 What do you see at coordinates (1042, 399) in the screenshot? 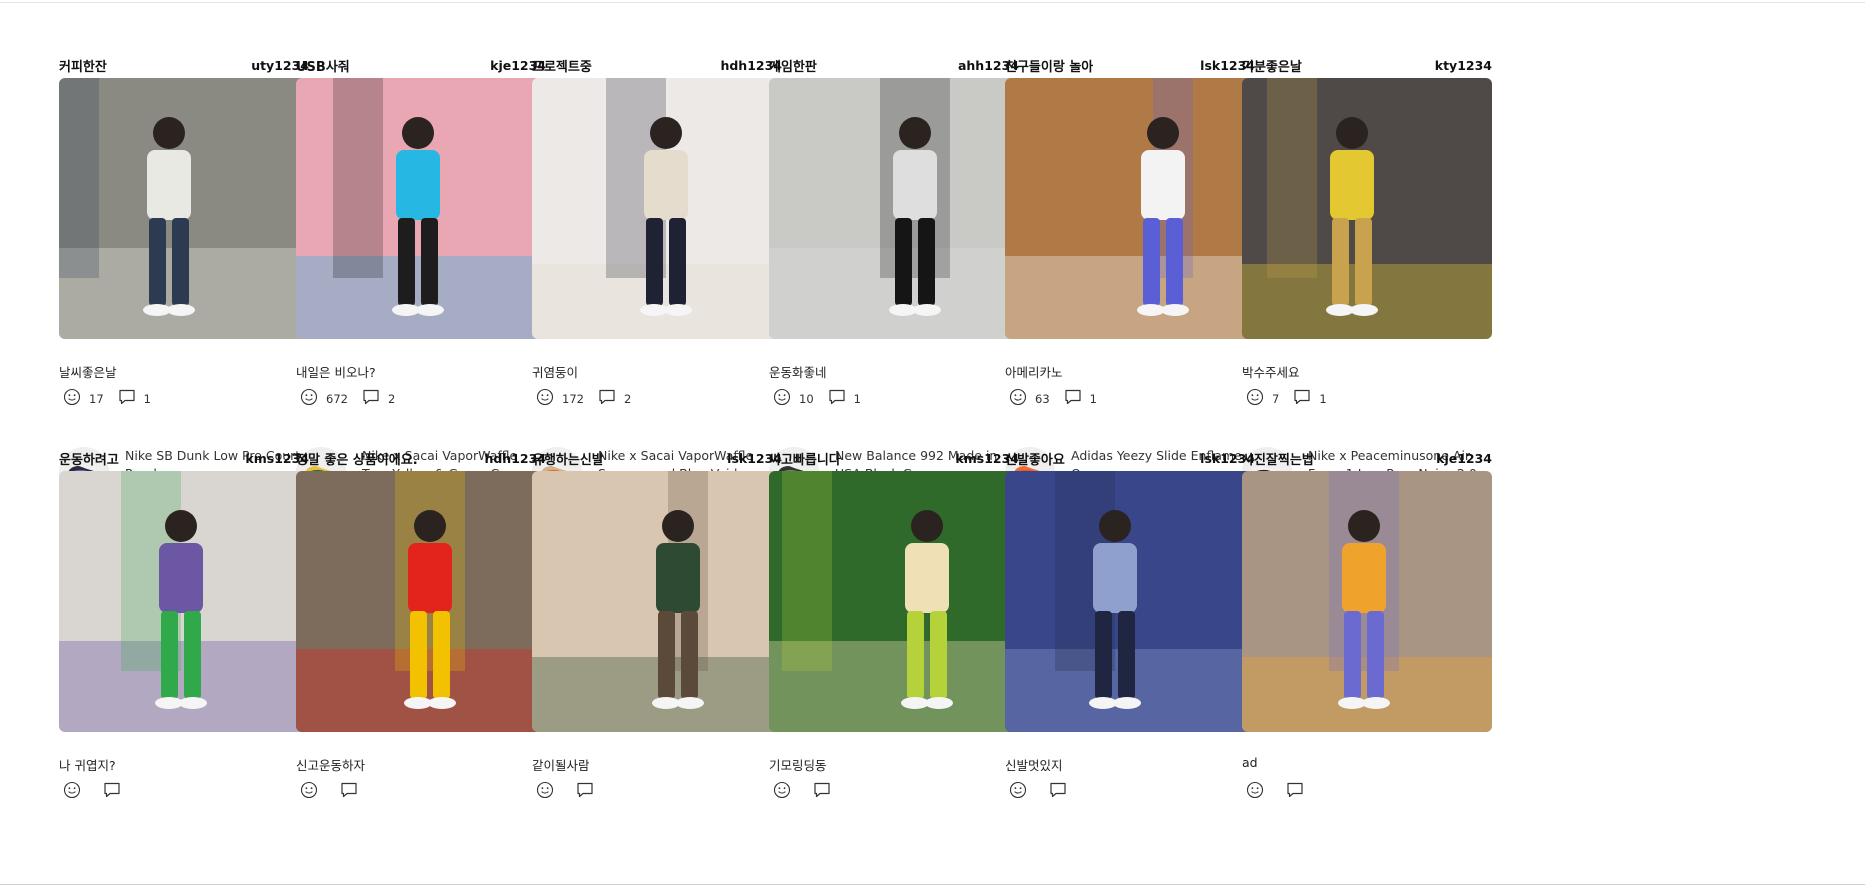
I see `like-count: 63` at bounding box center [1042, 399].